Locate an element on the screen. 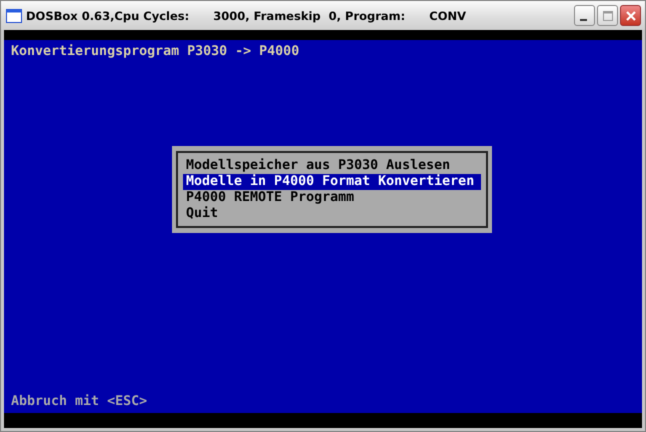  minimize-icon is located at coordinates (583, 19).